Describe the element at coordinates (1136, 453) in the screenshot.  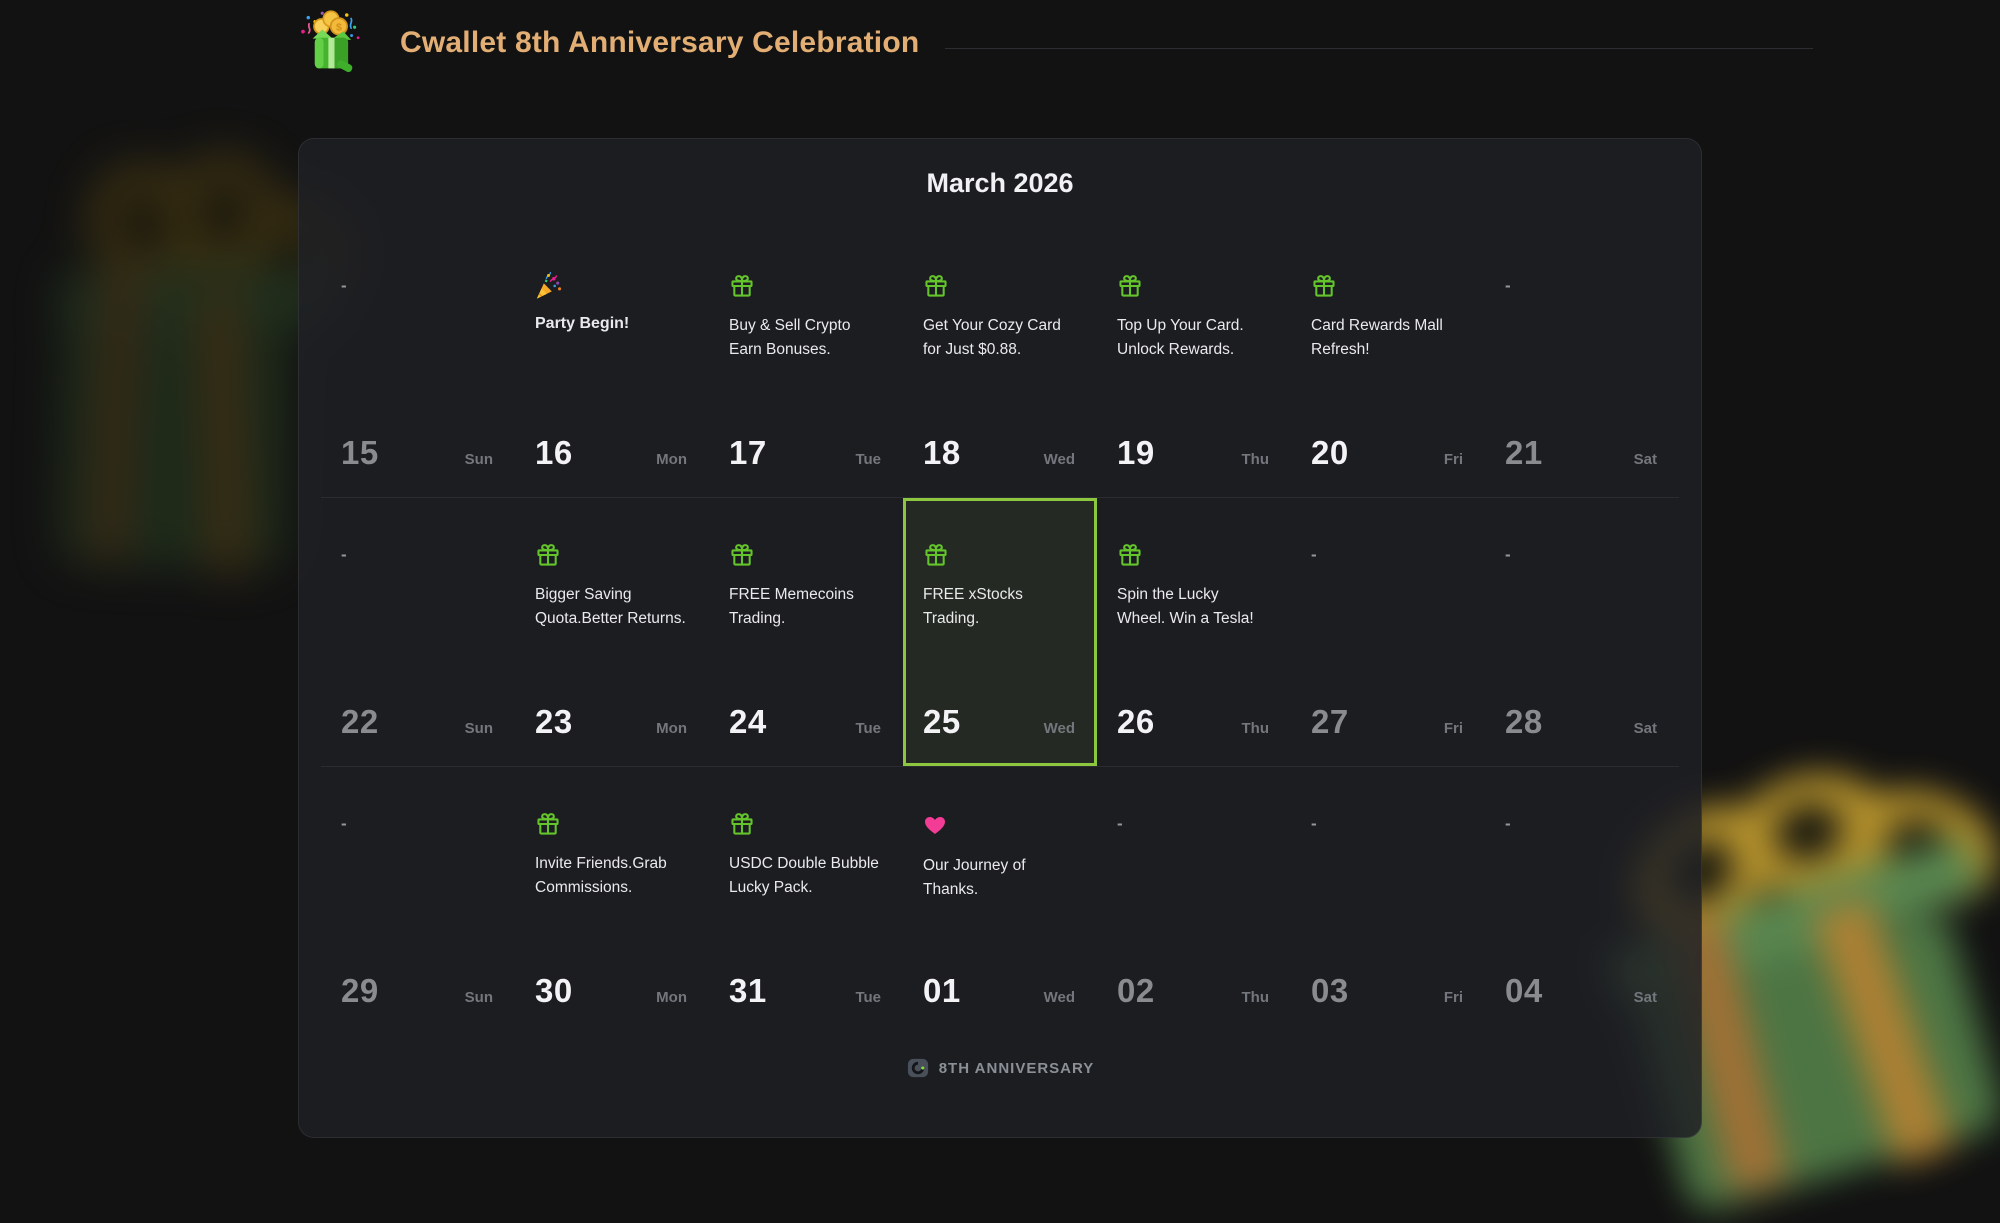
I see `date-number: 19` at that location.